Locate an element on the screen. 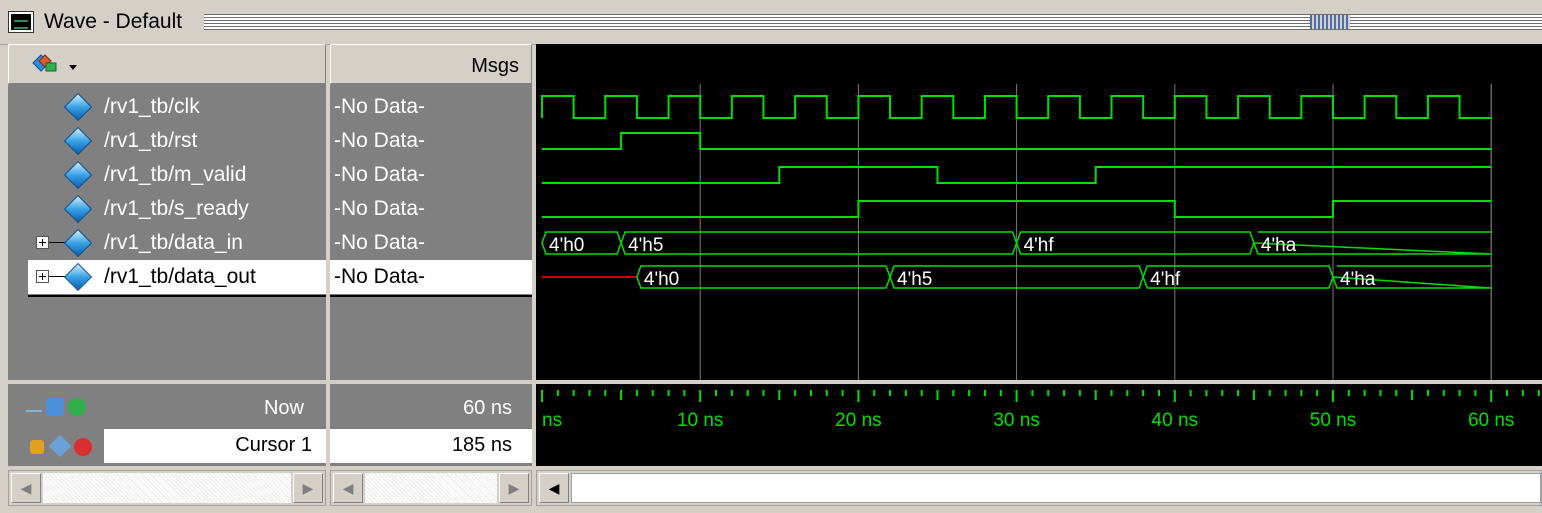 Image resolution: width=1542 pixels, height=513 pixels. scroll-thumb is located at coordinates (1056, 488).